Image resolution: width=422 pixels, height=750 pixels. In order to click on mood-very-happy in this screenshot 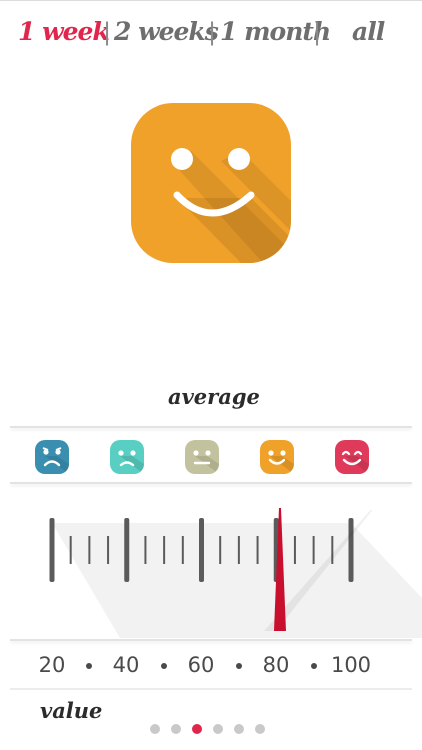, I will do `click(352, 457)`.